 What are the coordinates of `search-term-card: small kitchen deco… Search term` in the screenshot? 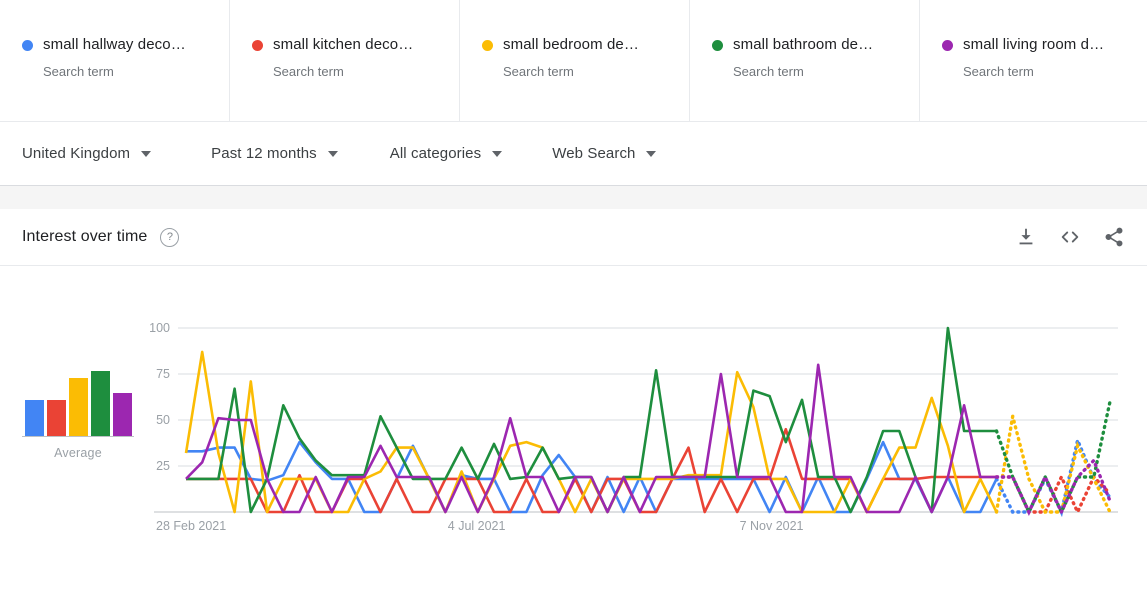 It's located at (345, 60).